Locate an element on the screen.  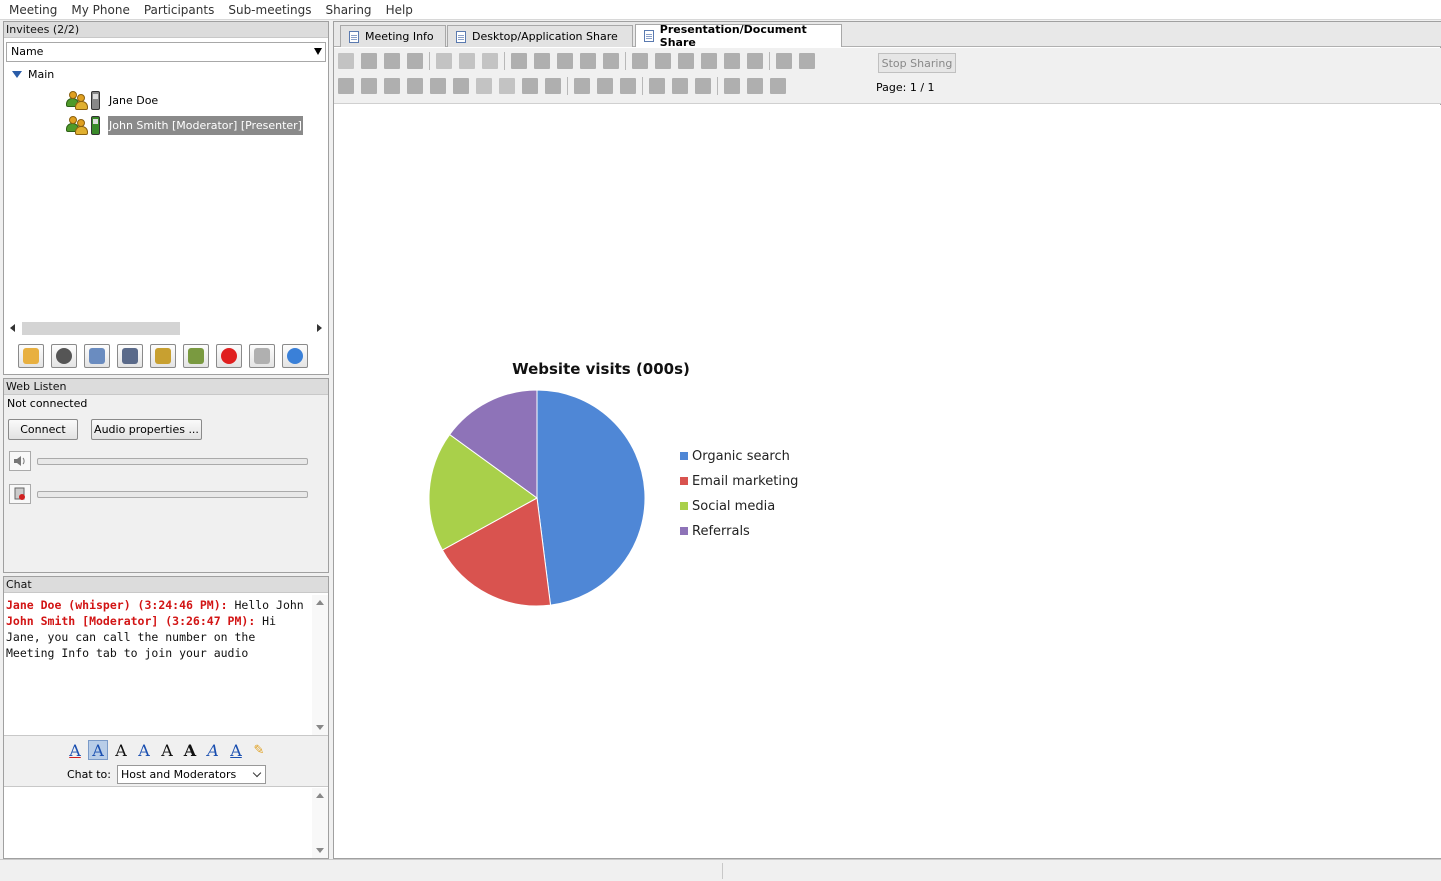
copy-icon is located at coordinates (542, 61).